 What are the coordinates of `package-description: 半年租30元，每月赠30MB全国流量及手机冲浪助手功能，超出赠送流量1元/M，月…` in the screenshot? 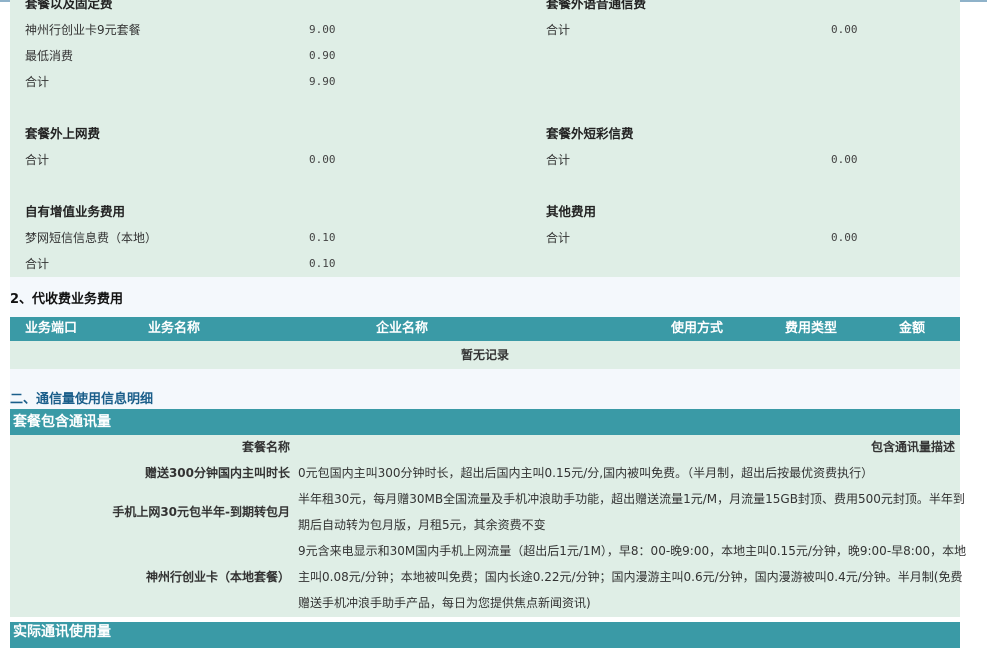 It's located at (631, 512).